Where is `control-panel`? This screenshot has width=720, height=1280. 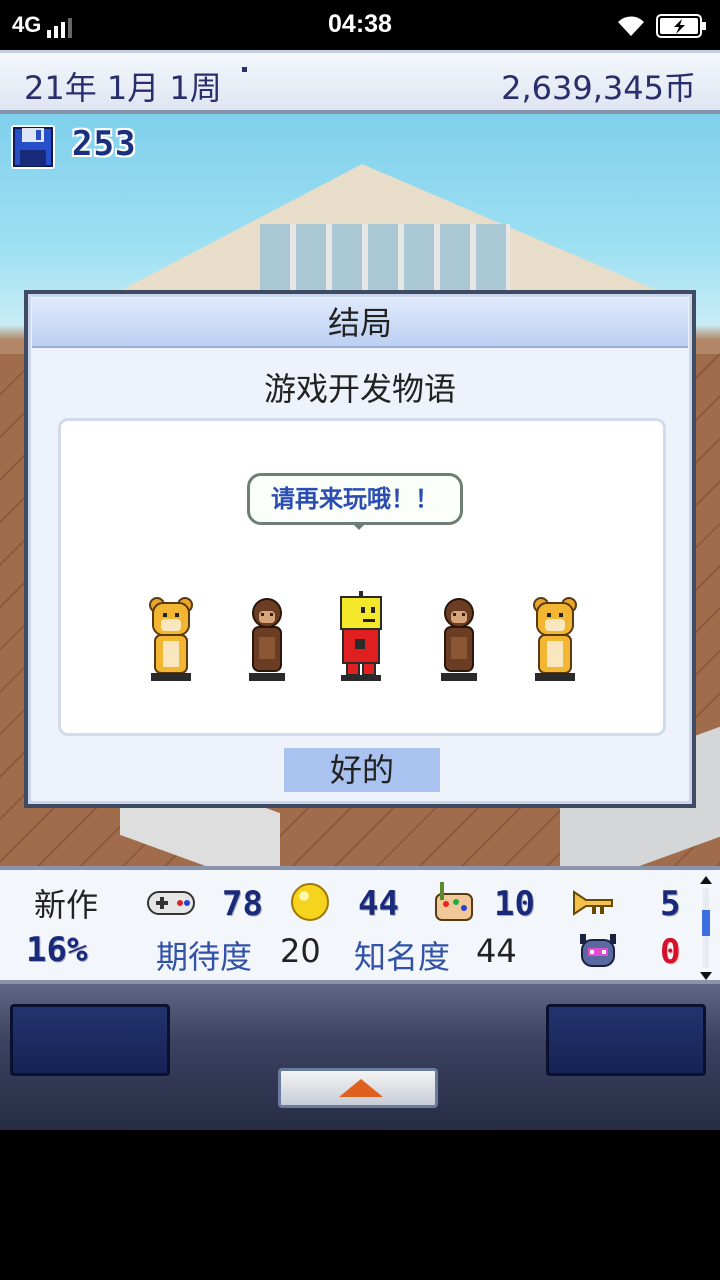
control-panel is located at coordinates (360, 1057).